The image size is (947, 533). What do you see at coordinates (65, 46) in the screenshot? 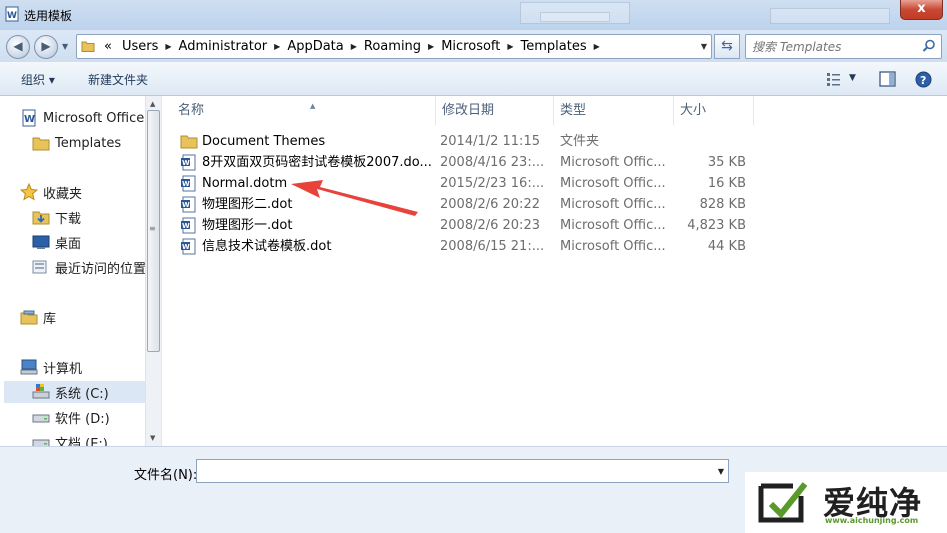
I see `history-dropdown-icon: ▼` at bounding box center [65, 46].